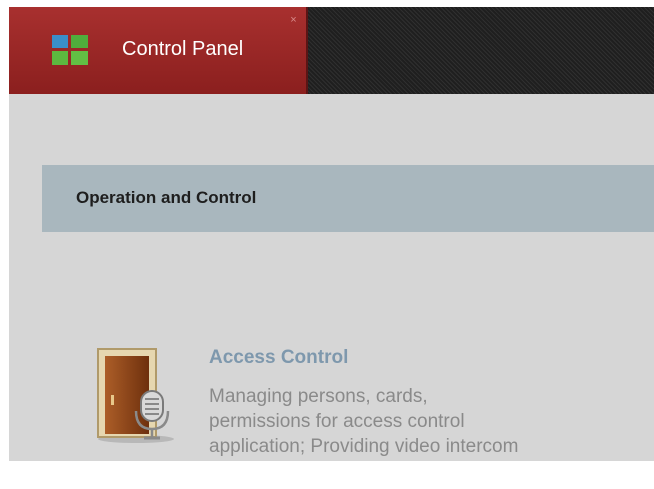 This screenshot has width=654, height=489. Describe the element at coordinates (279, 357) in the screenshot. I see `module-title: Access Control` at that location.